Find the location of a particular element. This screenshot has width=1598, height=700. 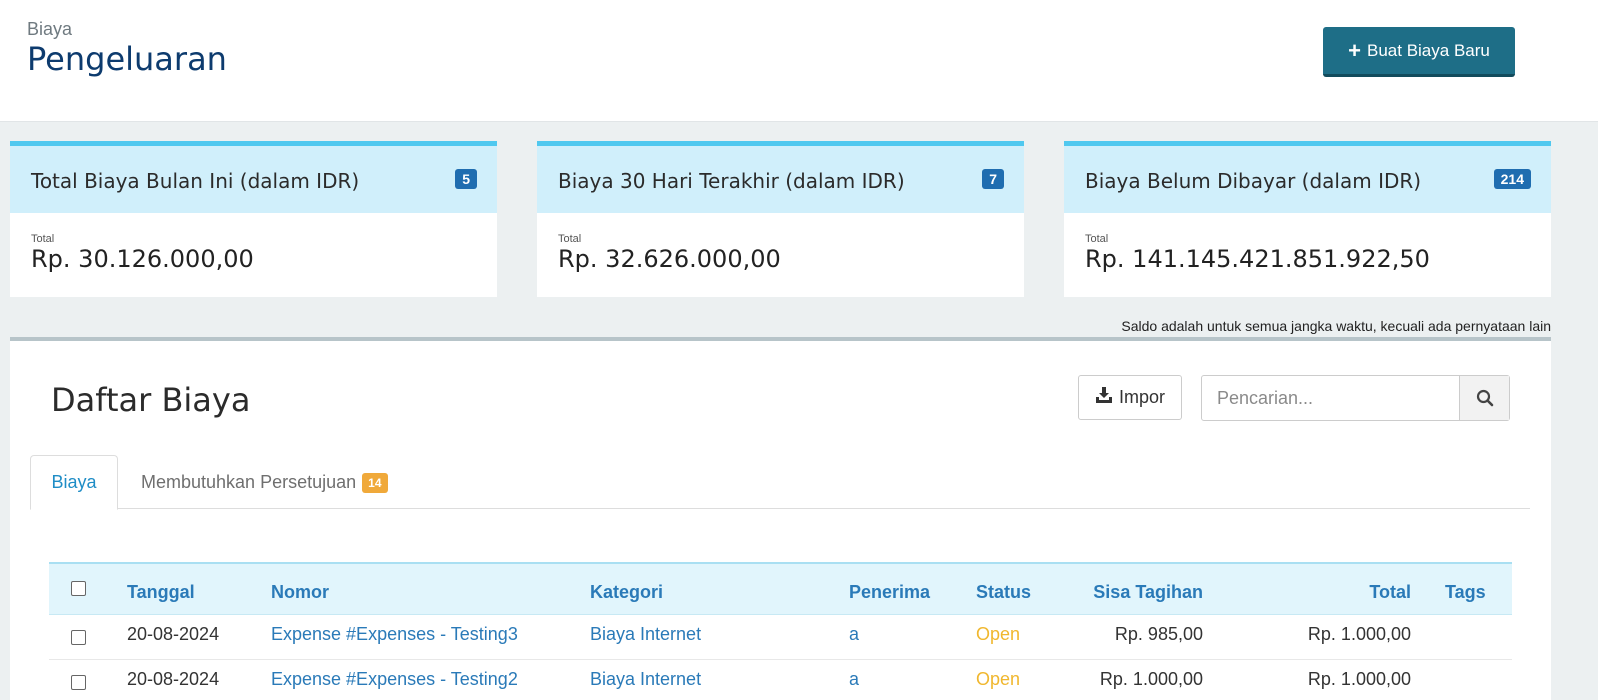

approval-count-badge: 14 is located at coordinates (375, 482).